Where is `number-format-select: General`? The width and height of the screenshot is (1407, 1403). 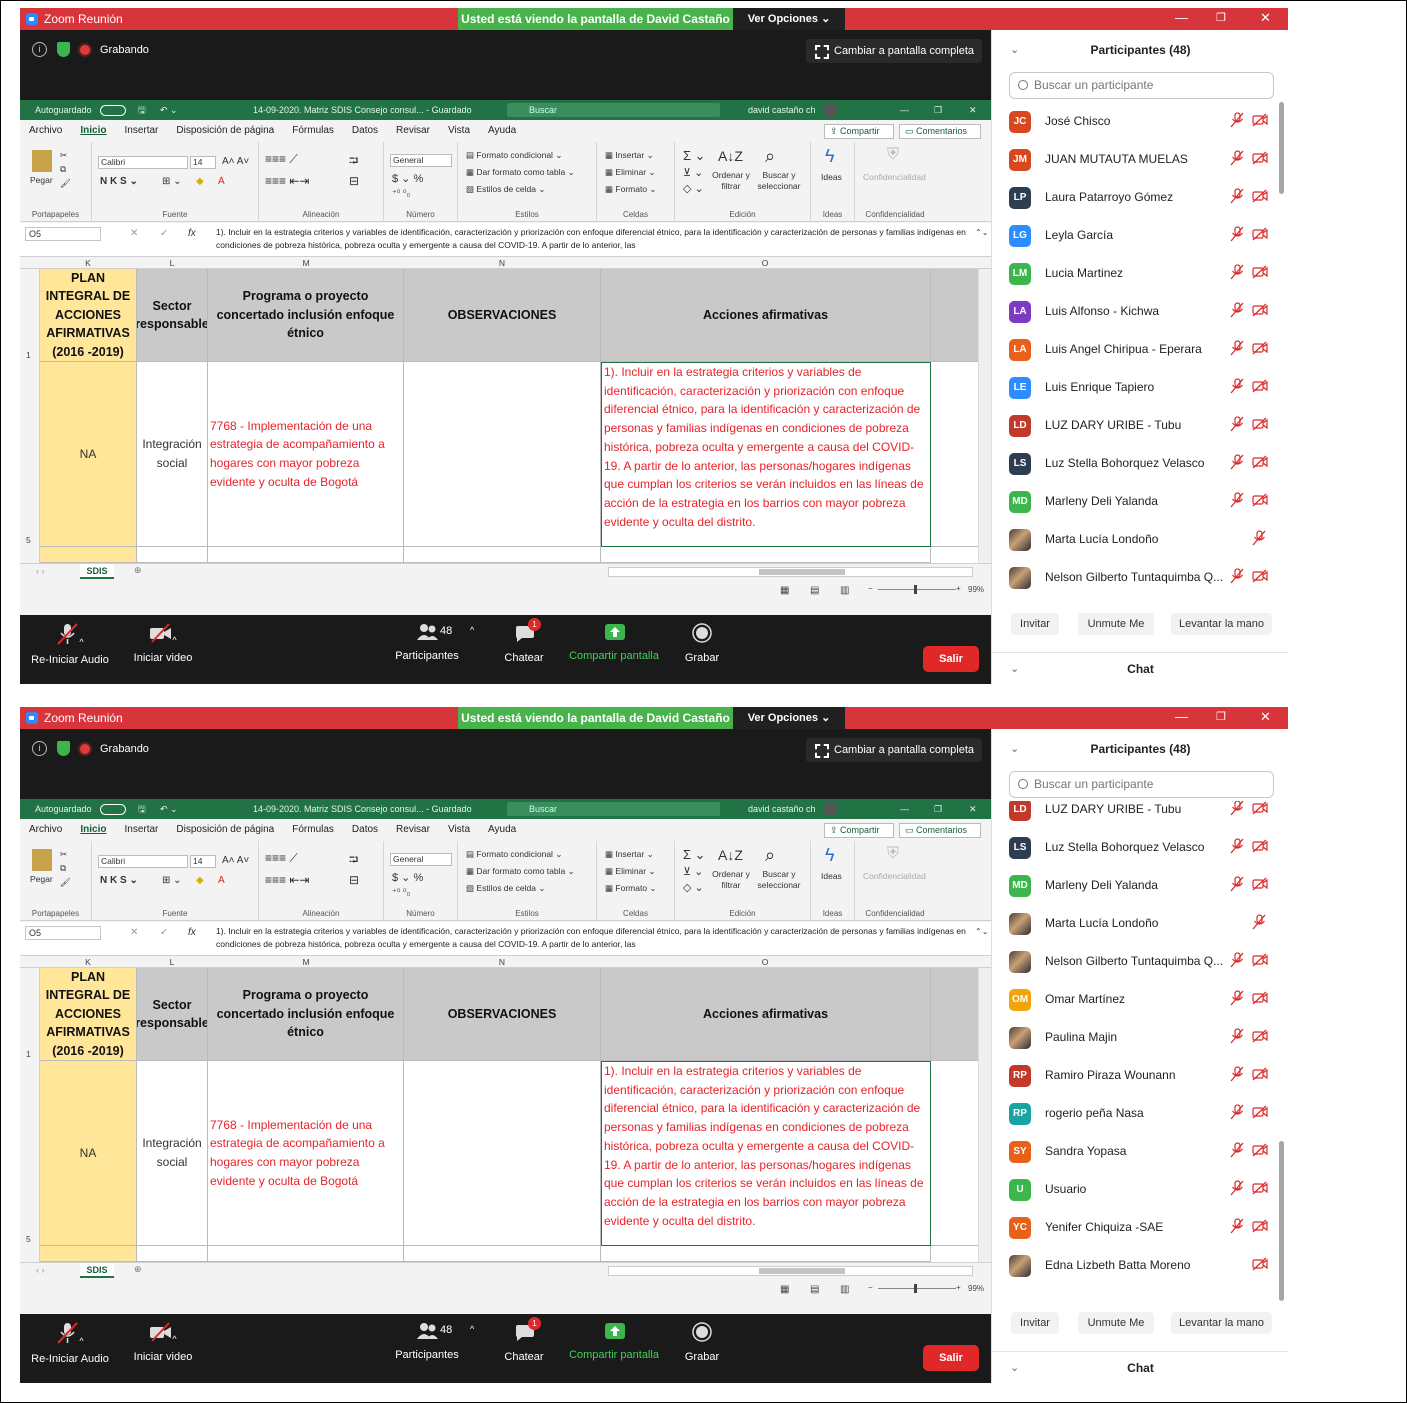
number-format-select: General is located at coordinates (421, 160).